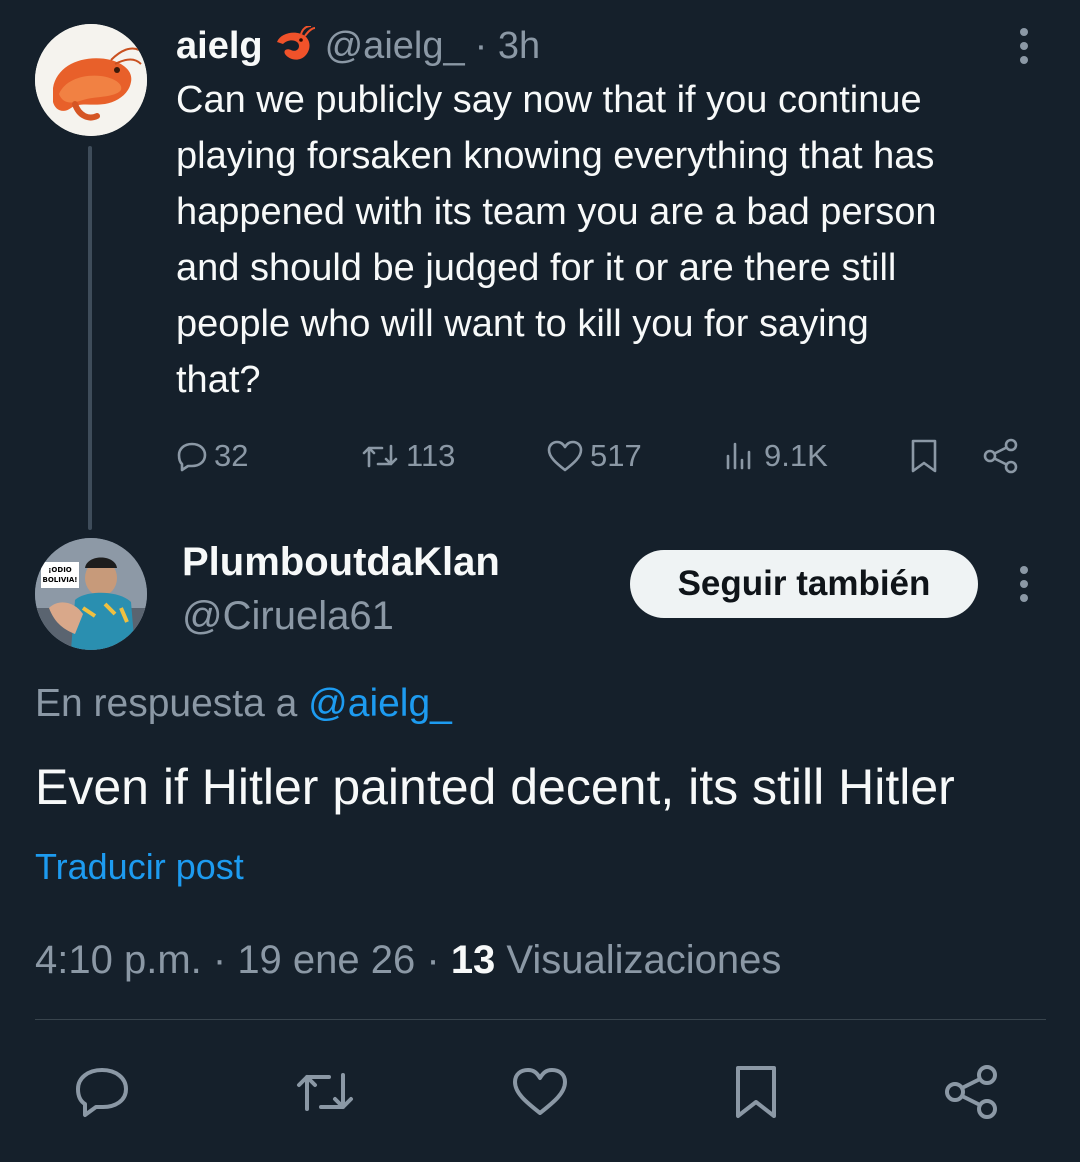 This screenshot has height=1162, width=1080. I want to click on thread-line, so click(90, 338).